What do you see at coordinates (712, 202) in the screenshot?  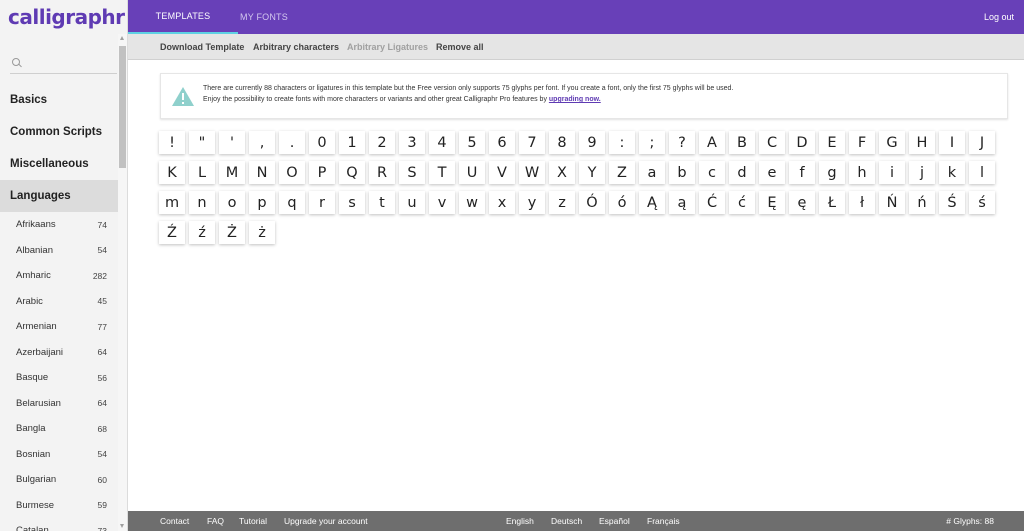 I see `glyph-tile: Ć` at bounding box center [712, 202].